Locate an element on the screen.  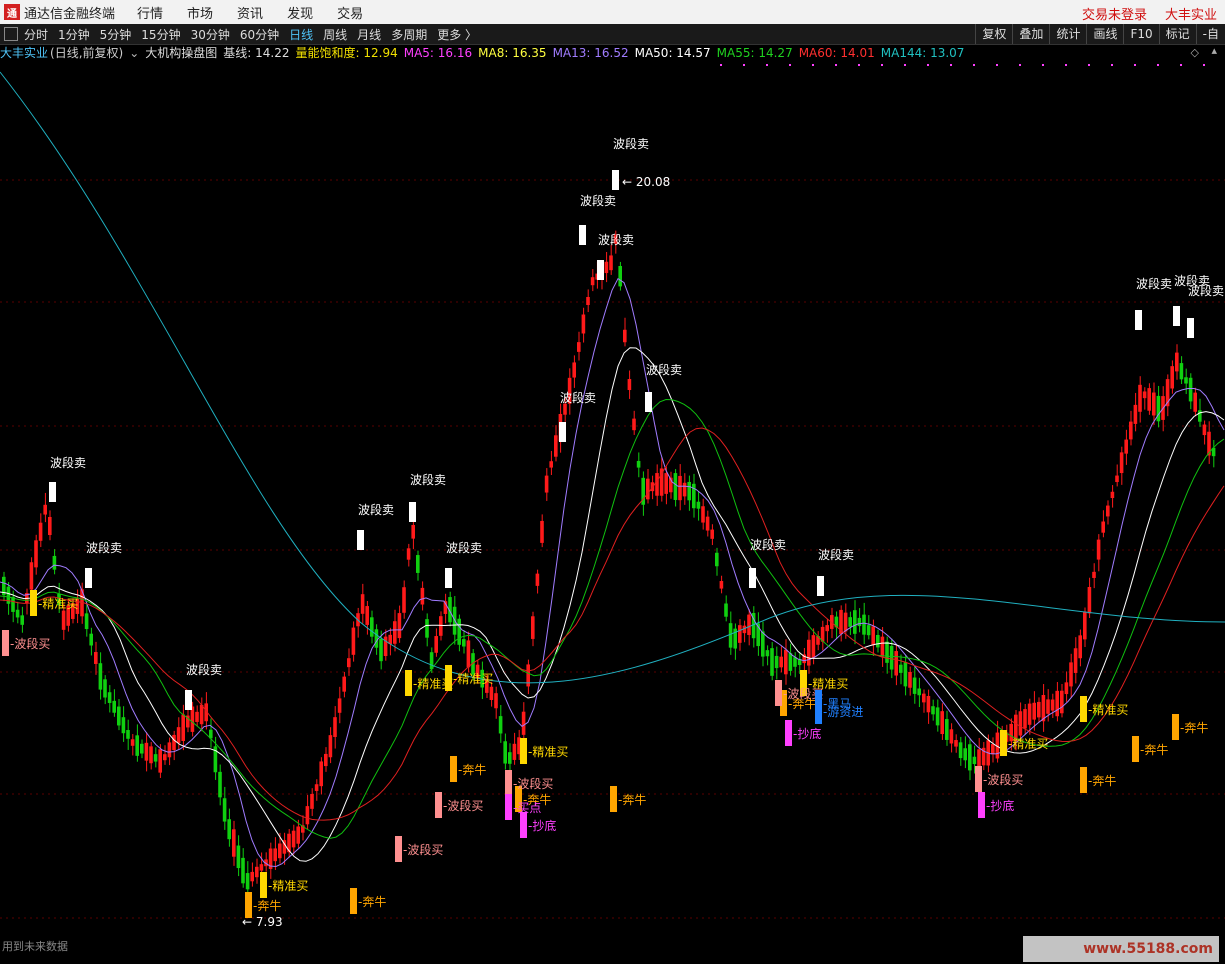
mark-button: 标记 is located at coordinates (1177, 34).